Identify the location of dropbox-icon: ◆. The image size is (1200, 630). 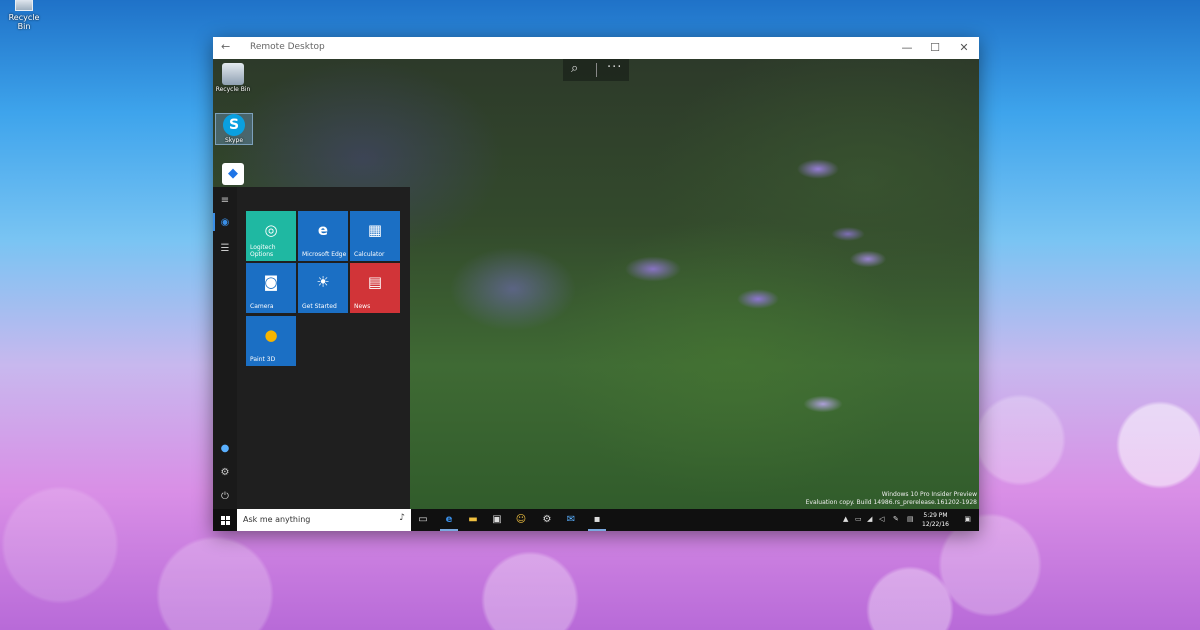
(233, 174).